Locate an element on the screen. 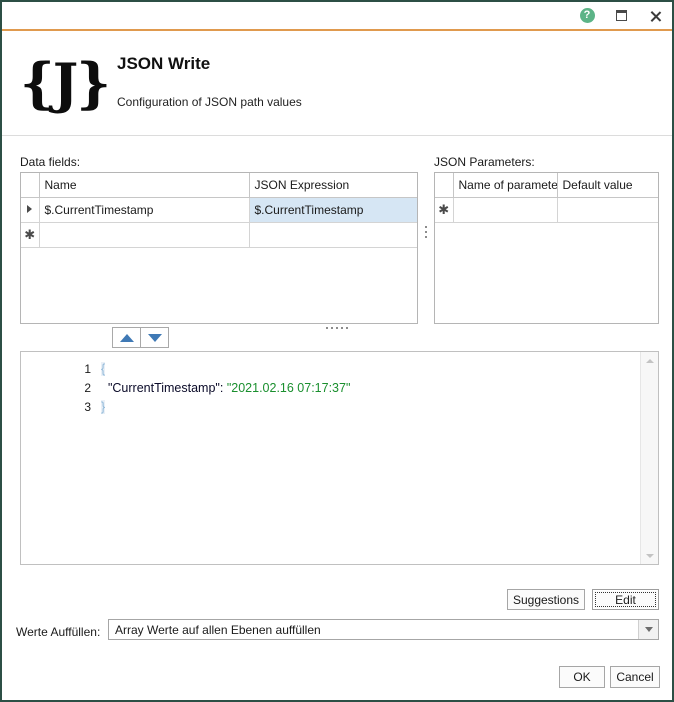 The width and height of the screenshot is (674, 702). vertical-splitter-handle is located at coordinates (337, 328).